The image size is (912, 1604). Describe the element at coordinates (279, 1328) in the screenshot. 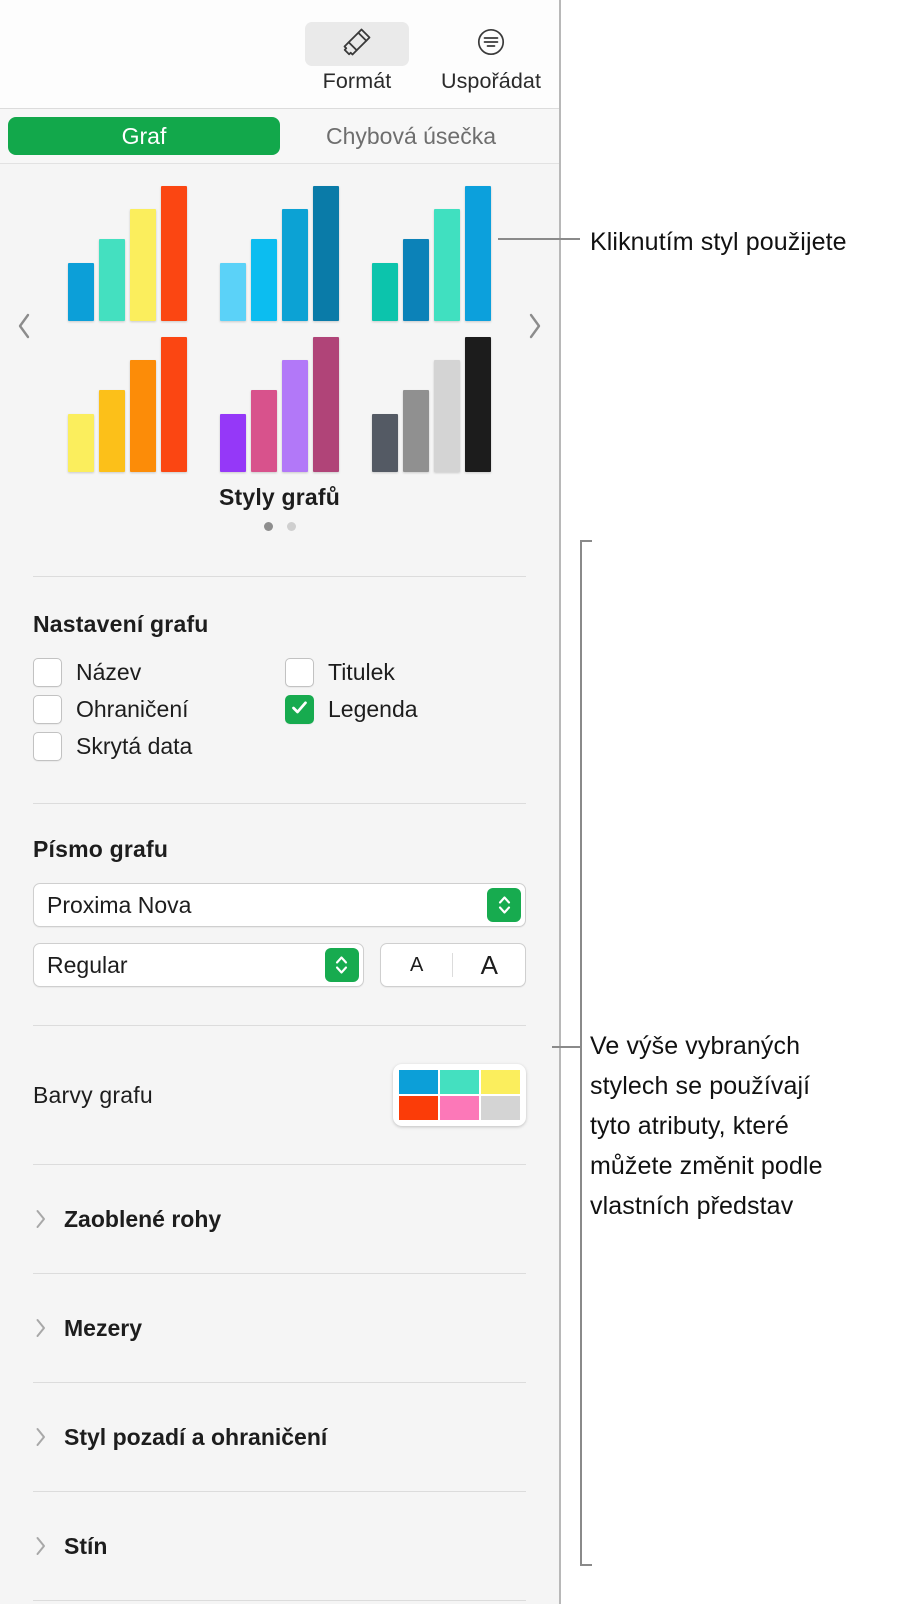

I see `disclosure-row-mezery: Mezery` at that location.